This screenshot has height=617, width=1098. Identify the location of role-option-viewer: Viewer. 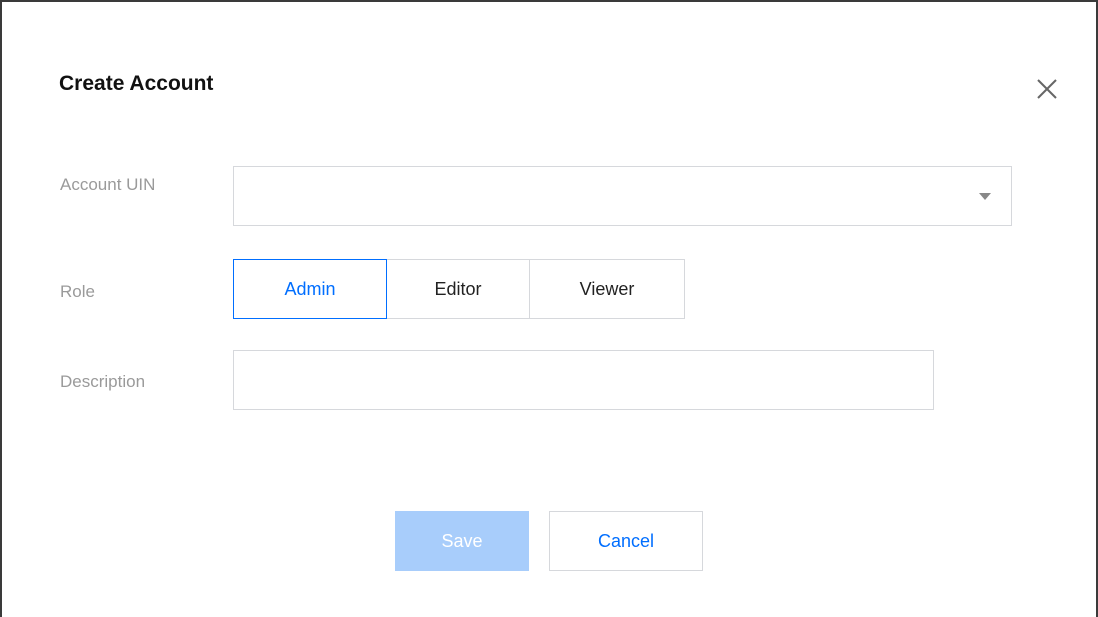
(607, 289).